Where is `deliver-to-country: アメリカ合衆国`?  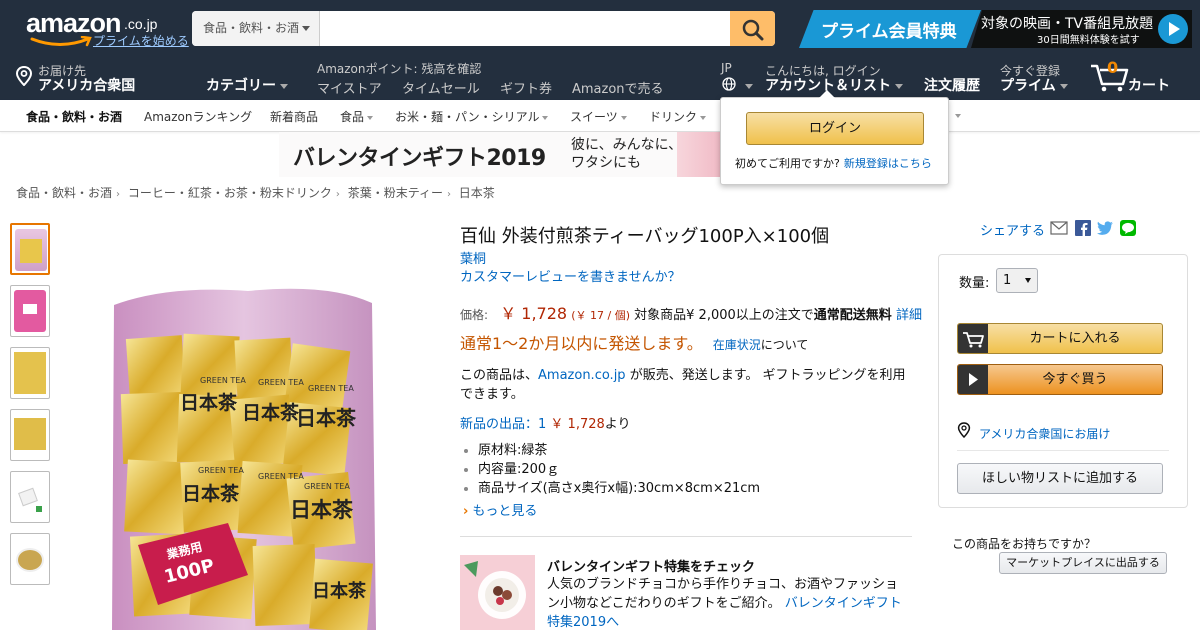 deliver-to-country: アメリカ合衆国 is located at coordinates (87, 86).